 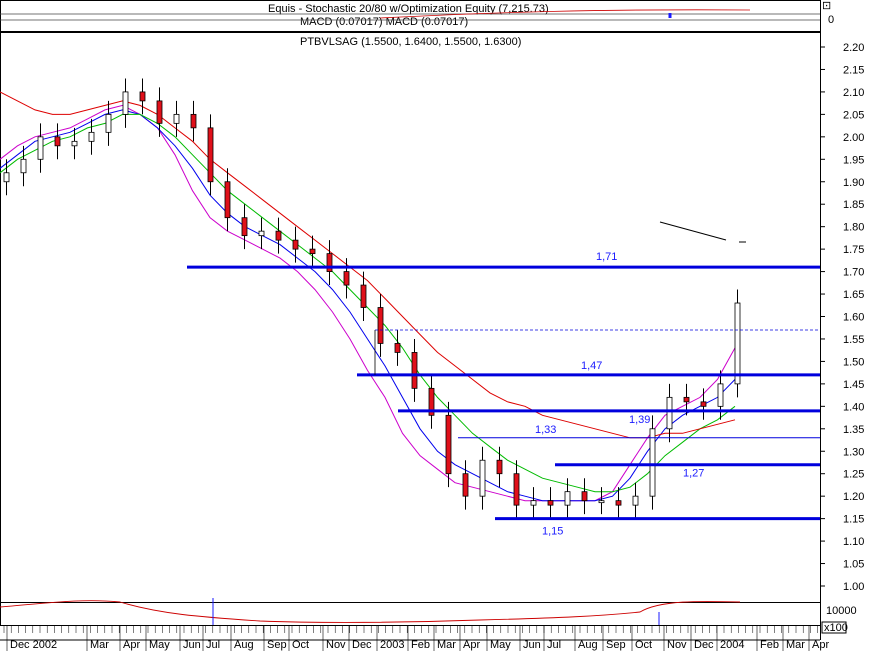 I want to click on y-tick-label: 1.50, so click(x=853, y=362).